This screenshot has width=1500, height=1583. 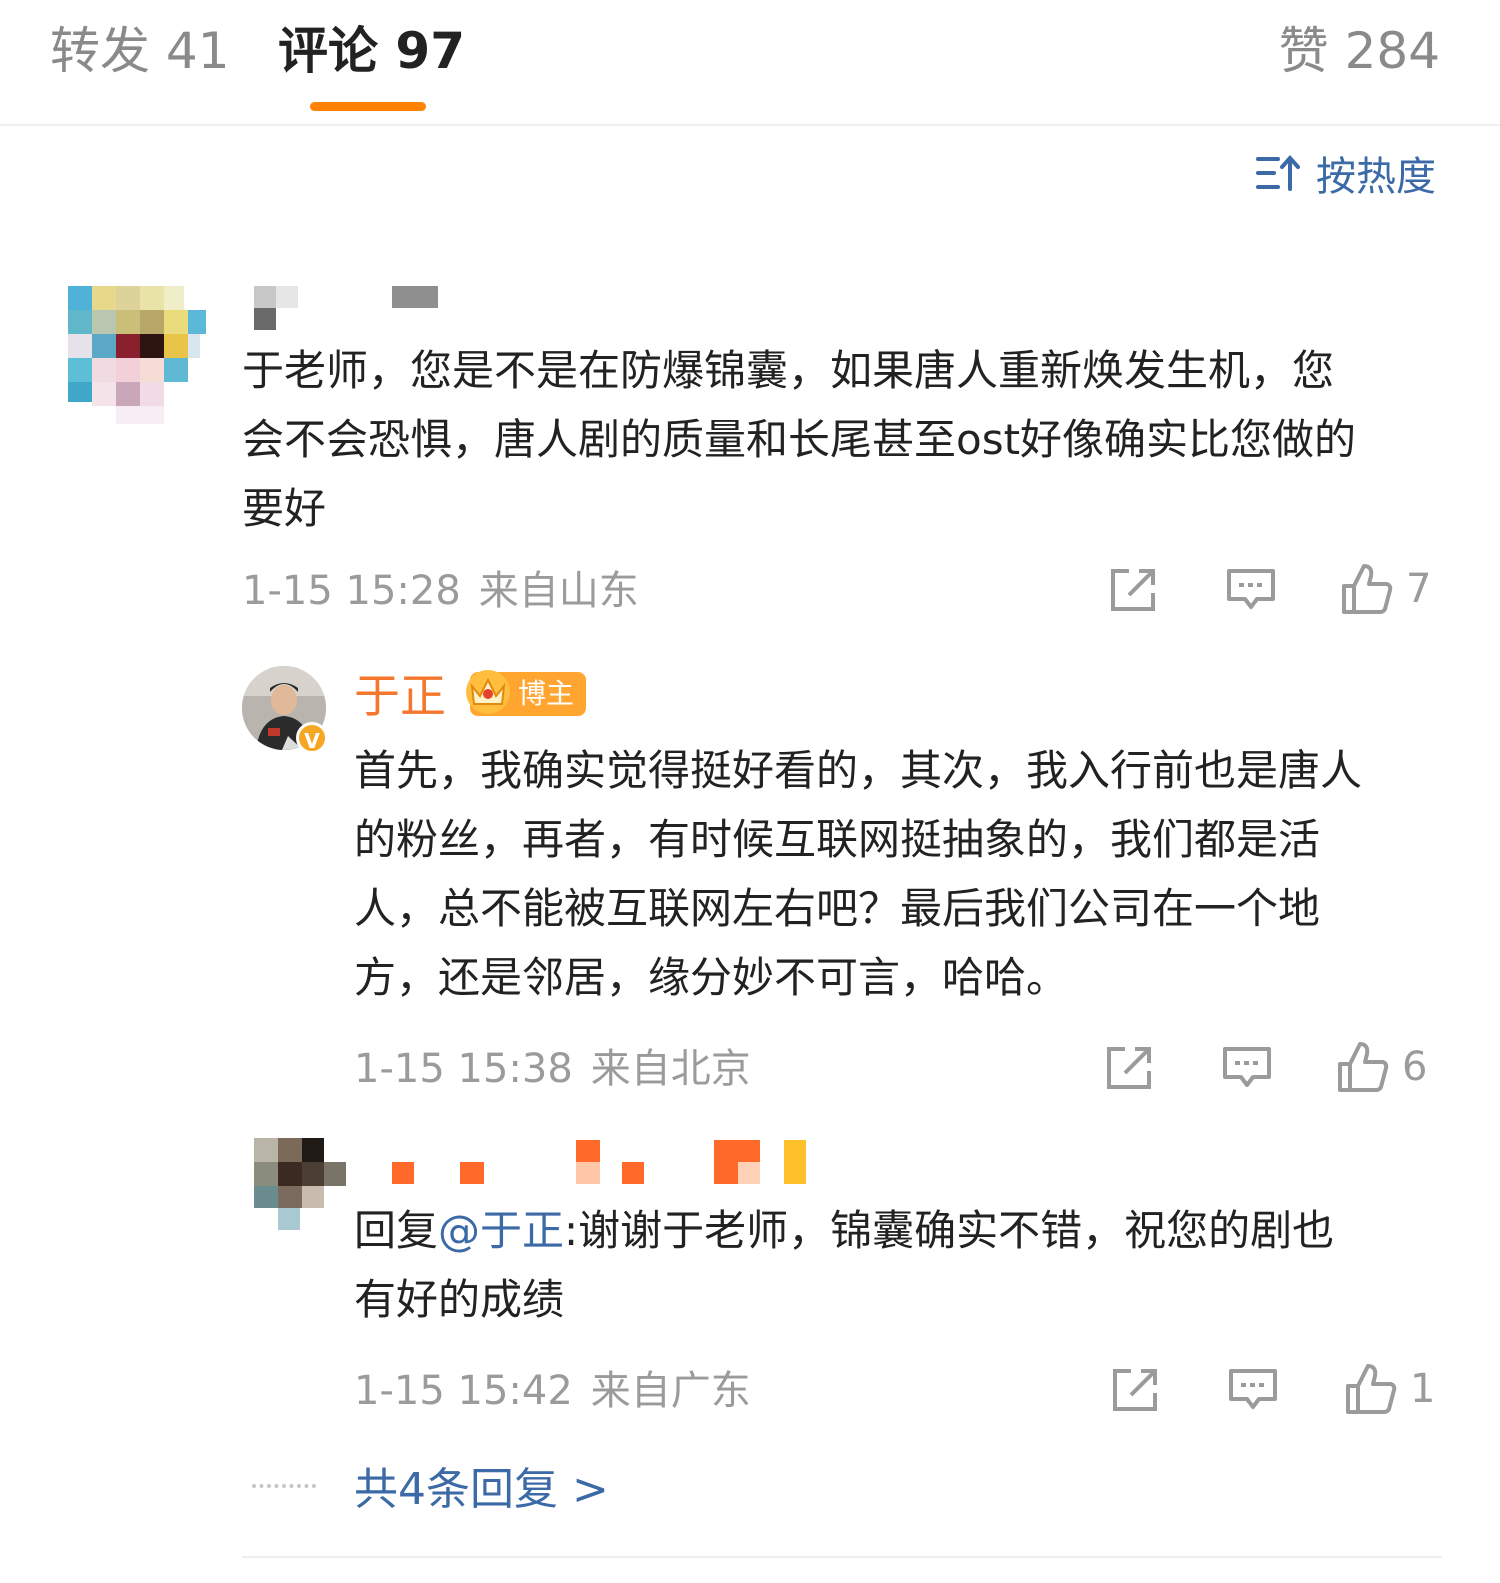 I want to click on reply-meta: 1-15 15:42 来自广东, so click(x=552, y=1391).